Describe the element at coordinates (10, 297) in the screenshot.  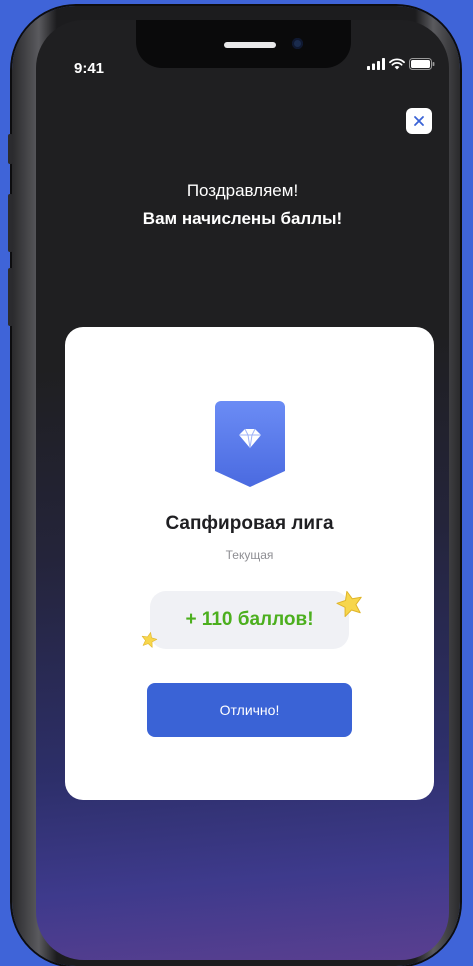
I see `phone-volume-down` at that location.